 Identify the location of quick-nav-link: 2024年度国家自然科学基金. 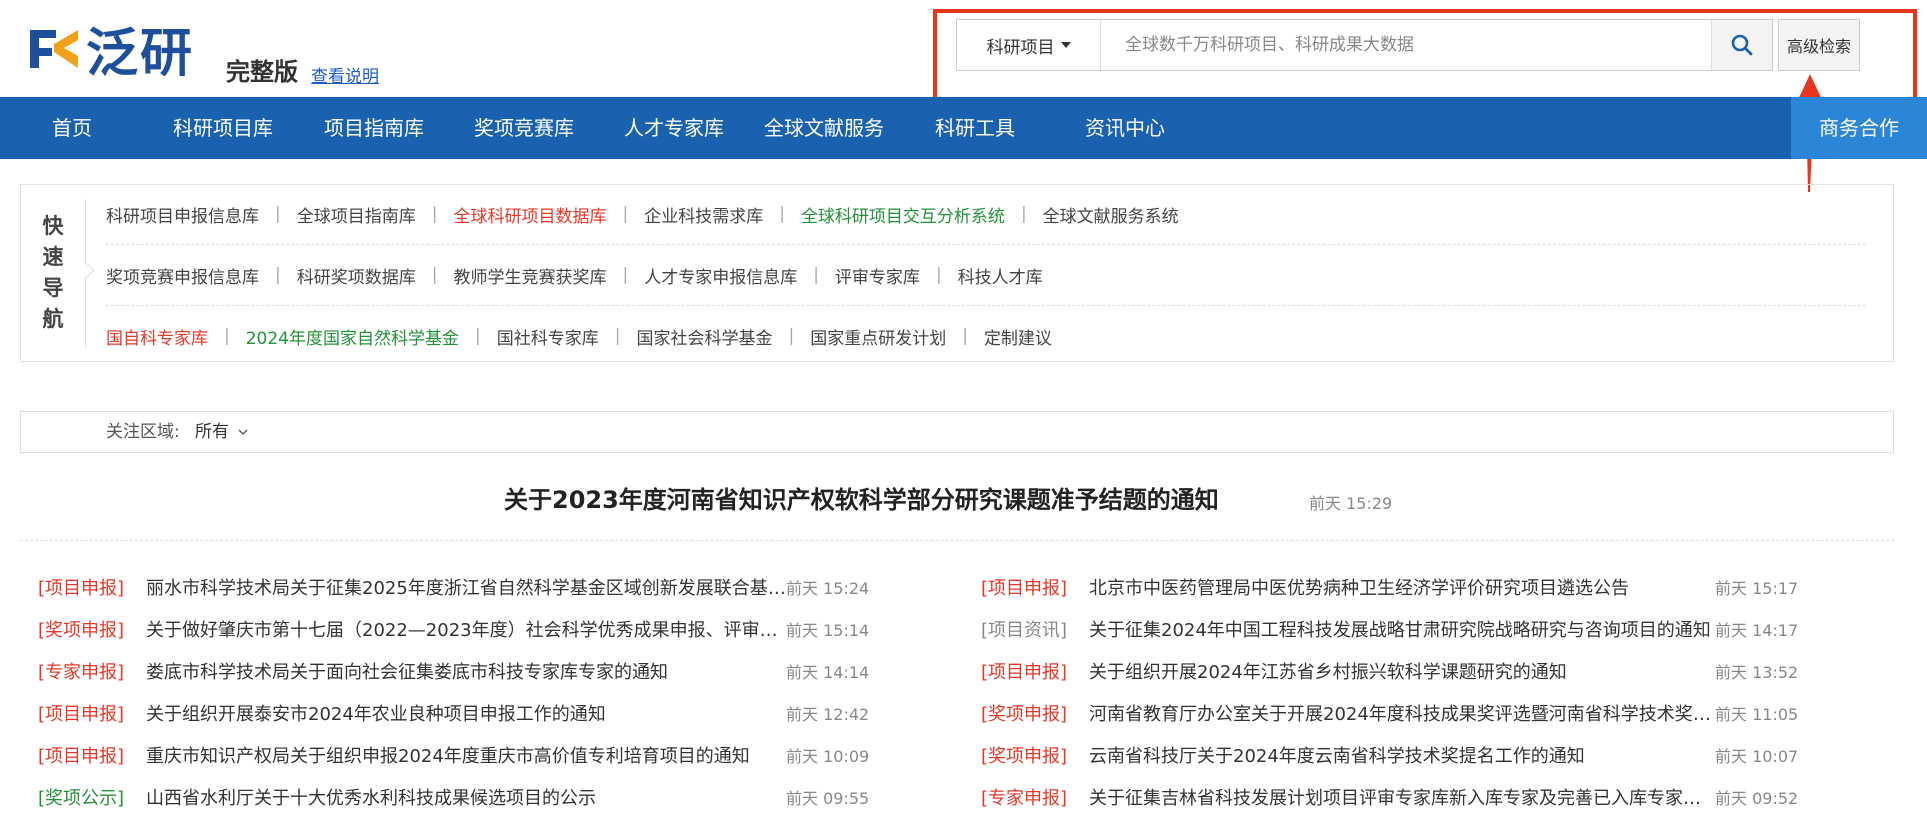
(352, 336).